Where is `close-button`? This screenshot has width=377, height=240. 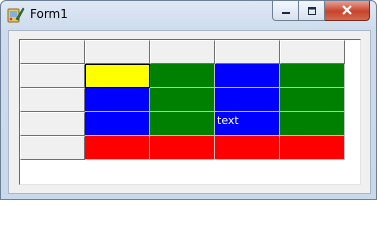
close-button is located at coordinates (347, 11).